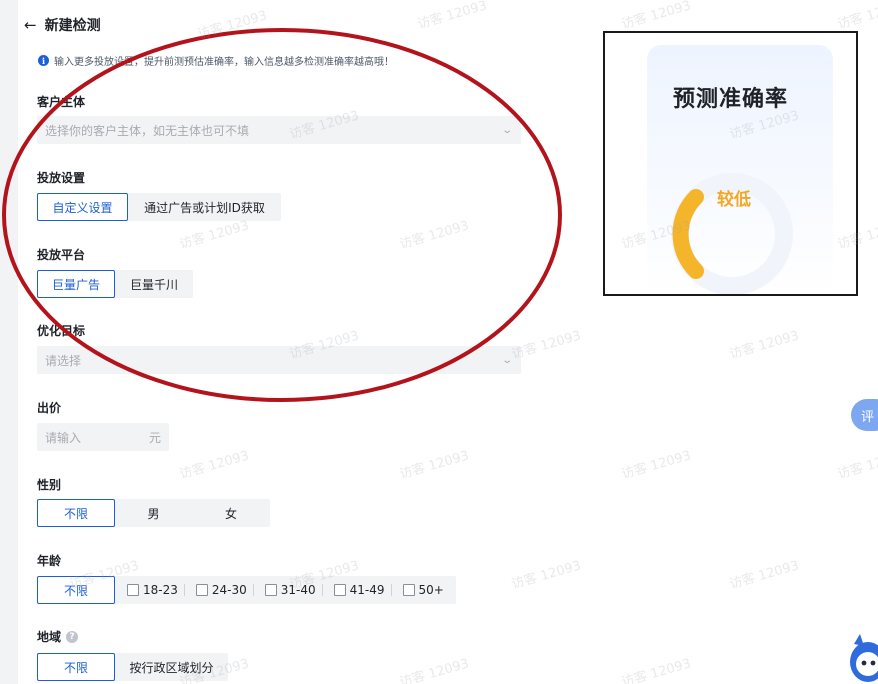 This screenshot has height=684, width=878. Describe the element at coordinates (218, 590) in the screenshot. I see `age-option: 24-30` at that location.